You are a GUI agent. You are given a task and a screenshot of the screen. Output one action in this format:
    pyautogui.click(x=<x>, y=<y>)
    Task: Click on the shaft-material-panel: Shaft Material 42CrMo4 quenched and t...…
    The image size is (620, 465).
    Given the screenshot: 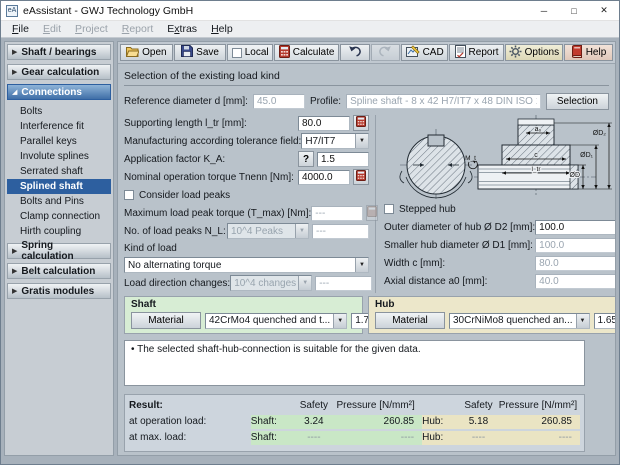 What is the action you would take?
    pyautogui.click(x=262, y=315)
    